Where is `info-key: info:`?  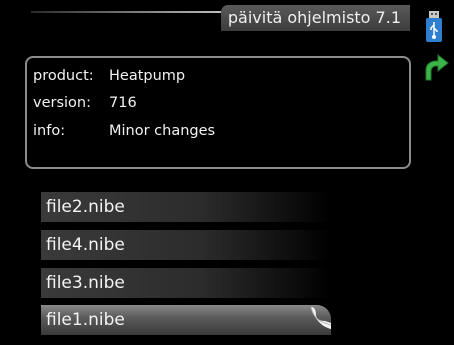
info-key: info: is located at coordinates (49, 131).